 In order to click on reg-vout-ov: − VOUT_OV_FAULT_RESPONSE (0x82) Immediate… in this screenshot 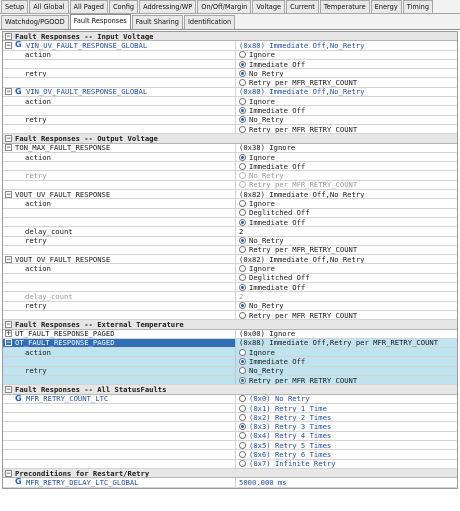, I will do `click(230, 260)`.